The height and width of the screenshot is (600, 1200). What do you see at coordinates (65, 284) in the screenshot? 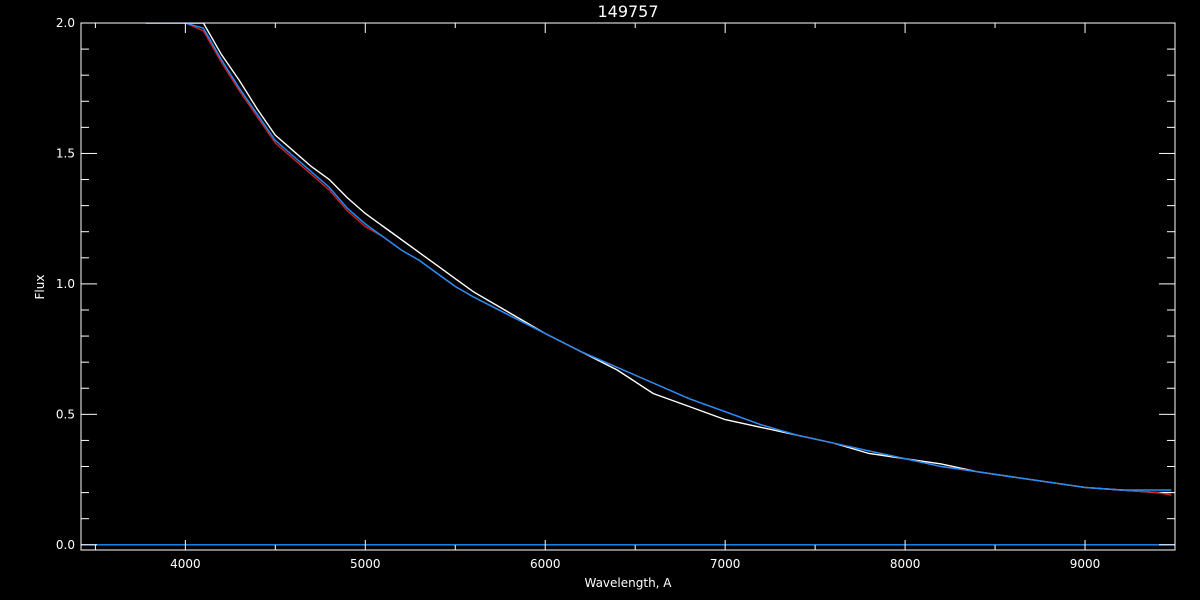
I see `y-tick-label: 1.0` at bounding box center [65, 284].